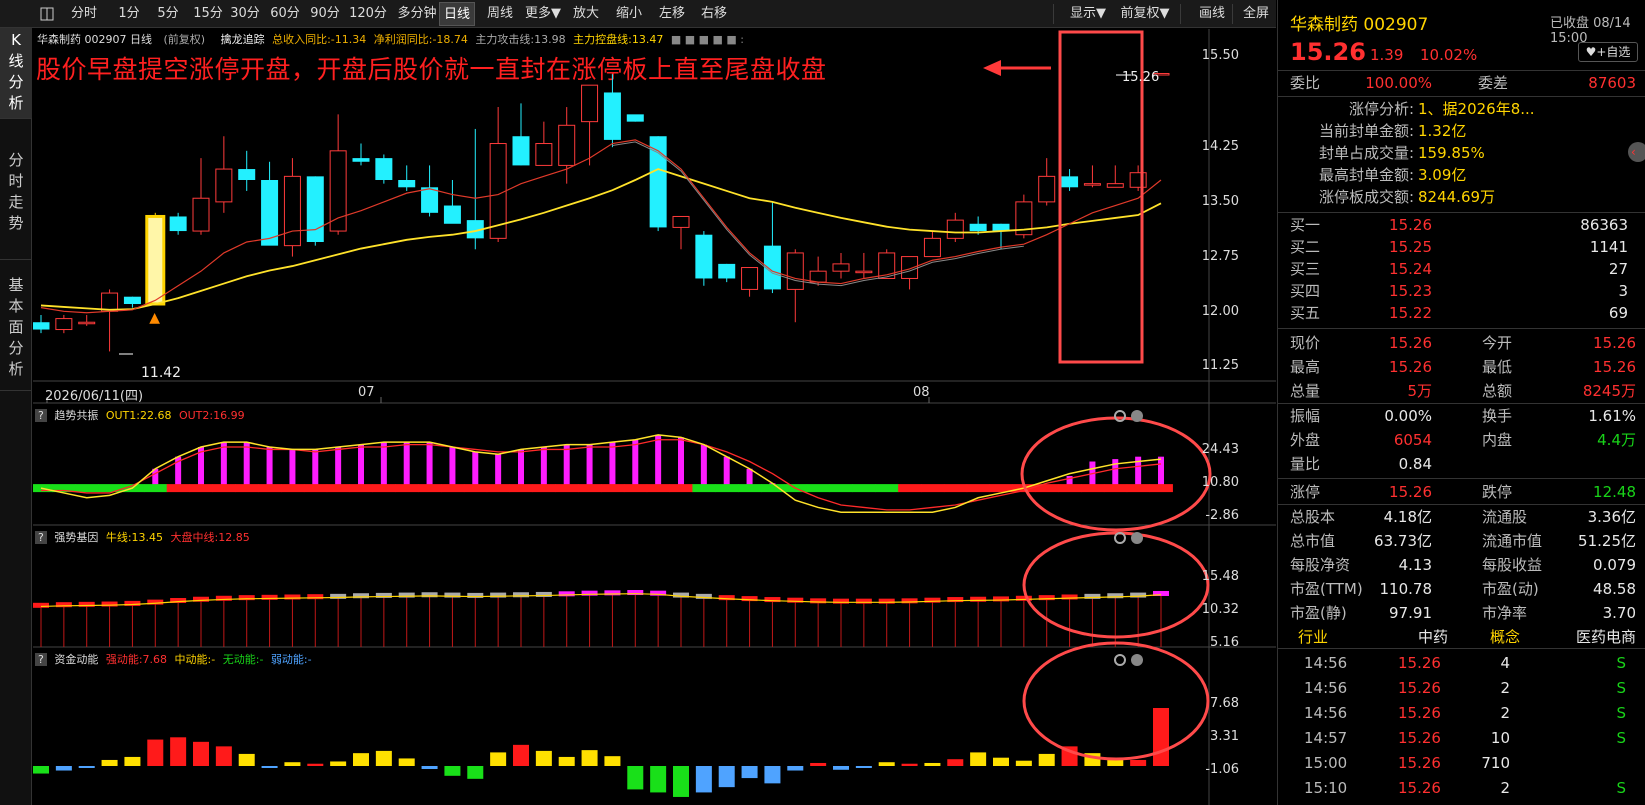  What do you see at coordinates (672, 14) in the screenshot?
I see `toolbar-move-left-button: 左移` at bounding box center [672, 14].